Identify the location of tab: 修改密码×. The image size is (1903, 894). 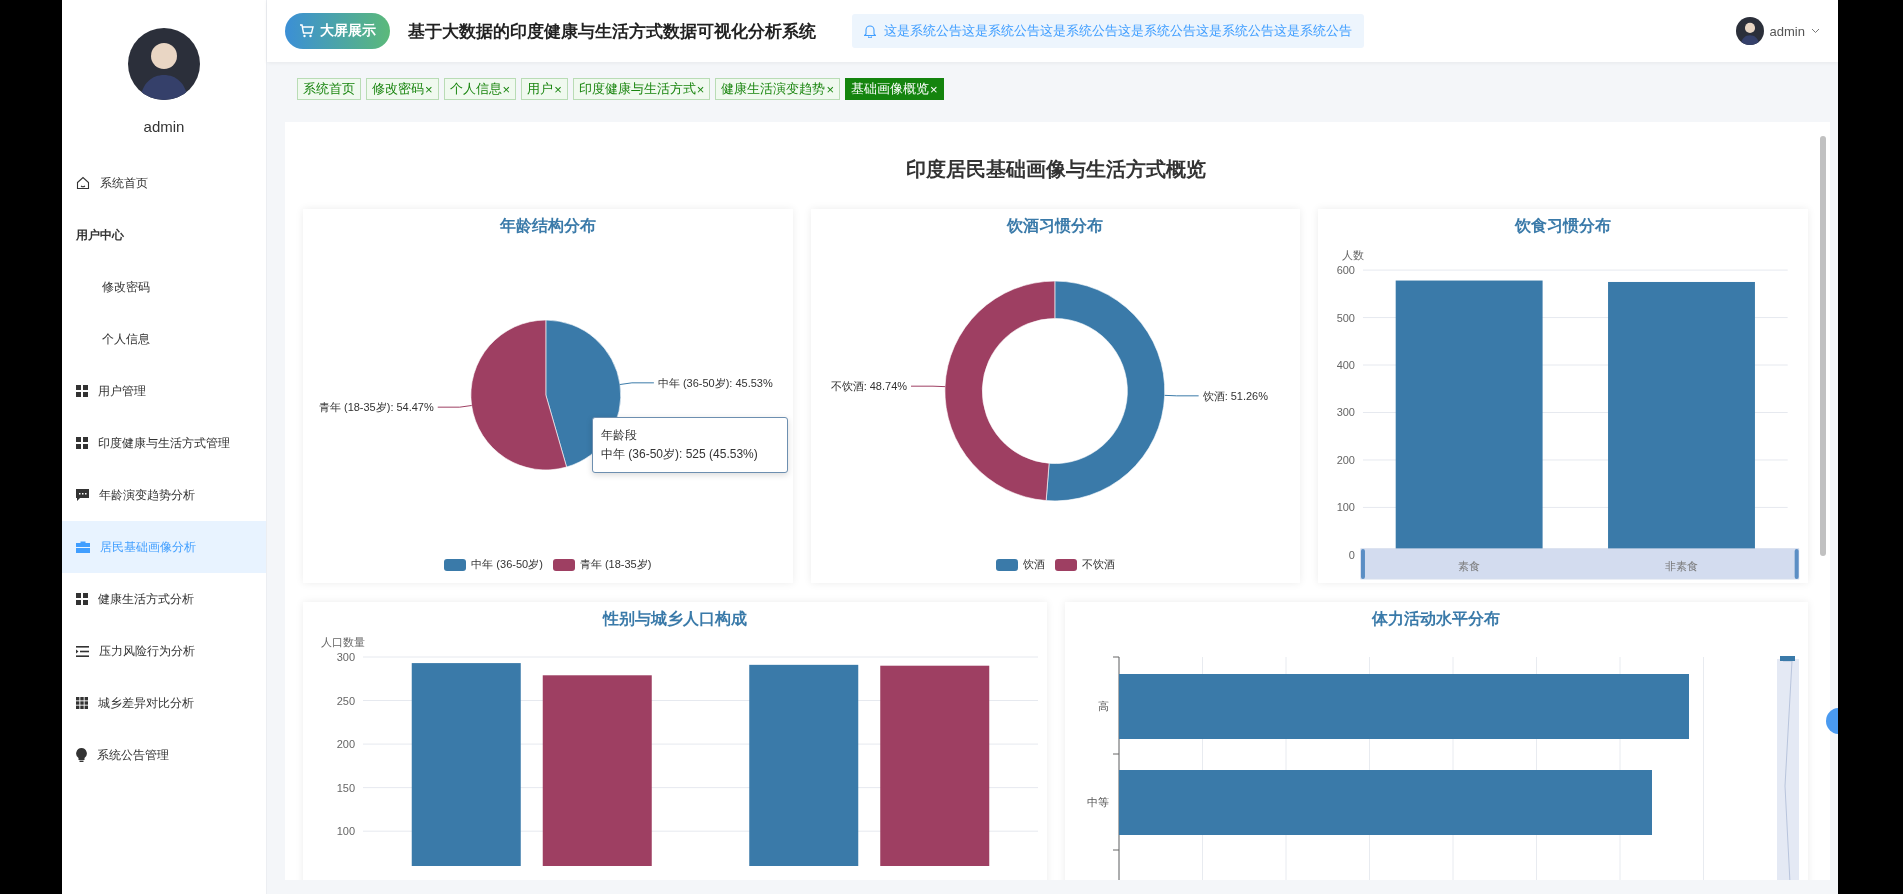
(402, 89).